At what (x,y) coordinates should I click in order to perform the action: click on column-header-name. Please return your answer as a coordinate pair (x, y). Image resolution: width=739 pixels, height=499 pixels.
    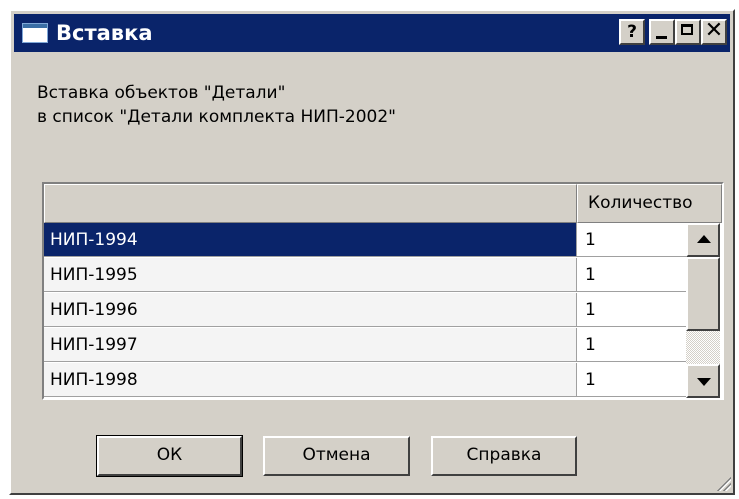
    Looking at the image, I should click on (310, 203).